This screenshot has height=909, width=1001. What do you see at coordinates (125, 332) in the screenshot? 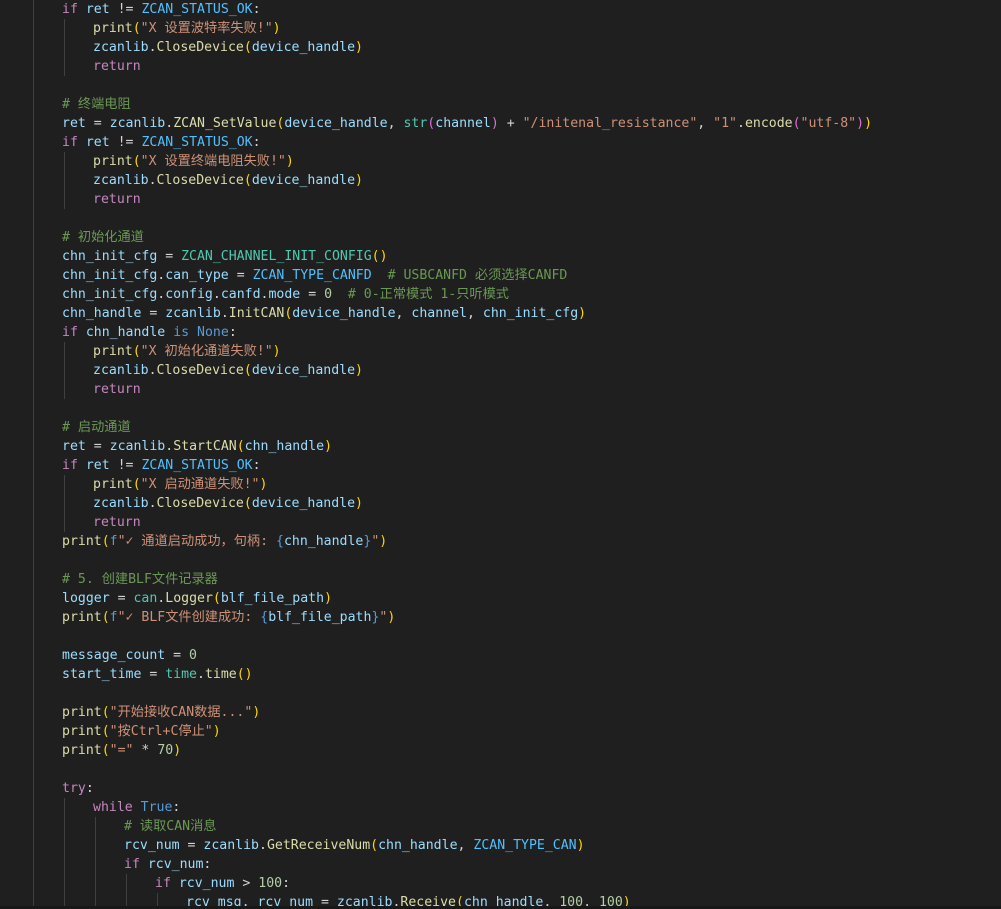
I see `code-token: chn_handle` at bounding box center [125, 332].